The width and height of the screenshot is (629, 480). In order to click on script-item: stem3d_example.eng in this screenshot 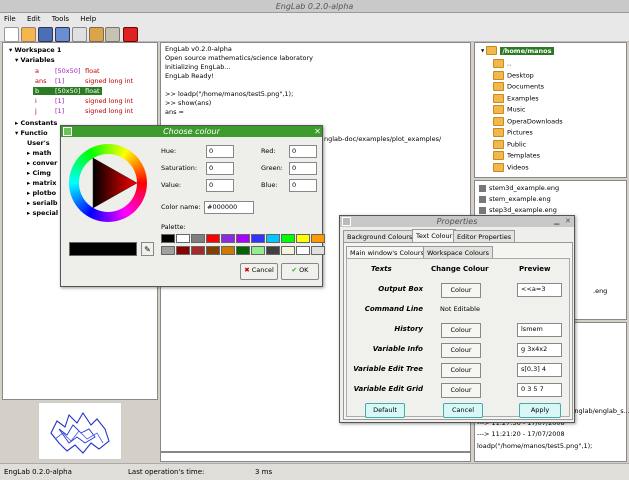, I will do `click(519, 188)`.